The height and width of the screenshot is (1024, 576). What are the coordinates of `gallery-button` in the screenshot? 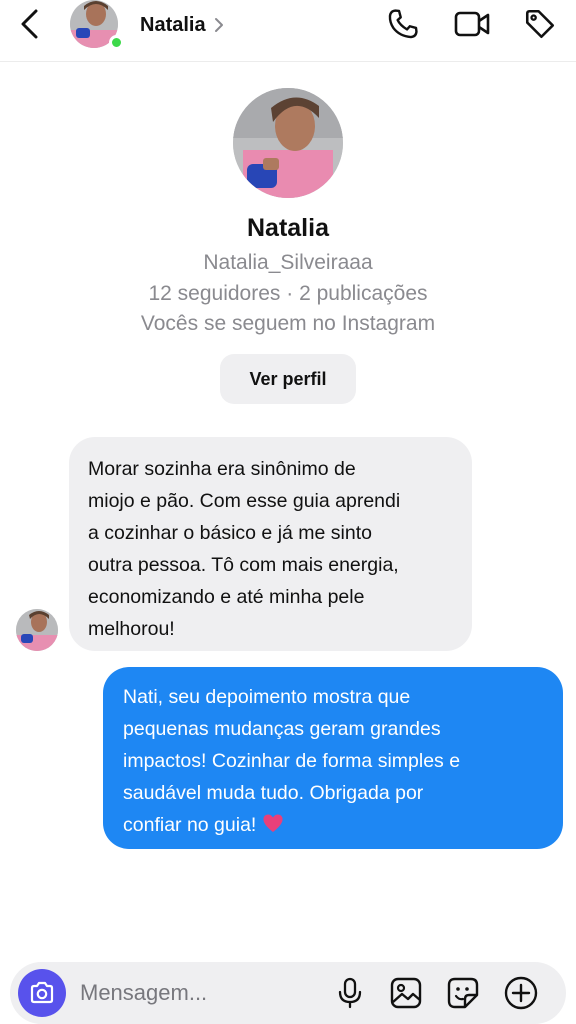 It's located at (406, 993).